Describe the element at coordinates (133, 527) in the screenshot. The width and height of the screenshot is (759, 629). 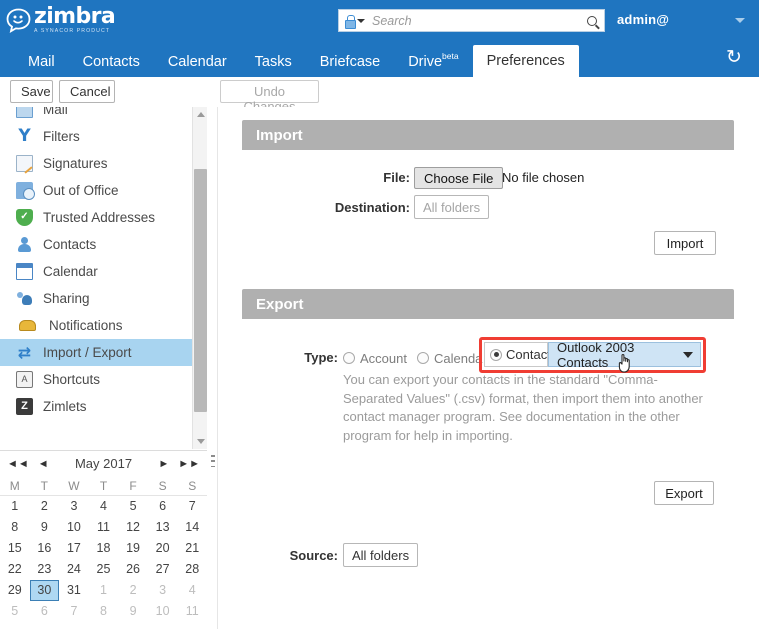
I see `calendar-day: 12` at that location.